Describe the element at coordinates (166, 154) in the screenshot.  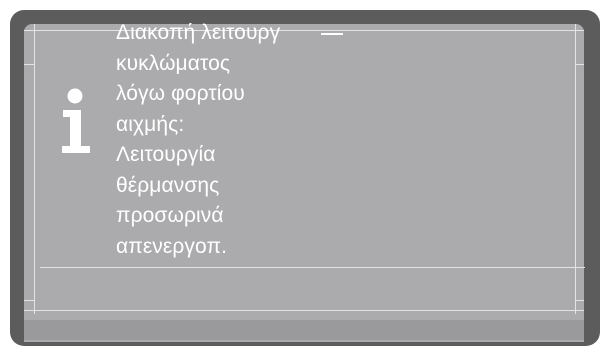
I see `message-line: Λειτουργία` at that location.